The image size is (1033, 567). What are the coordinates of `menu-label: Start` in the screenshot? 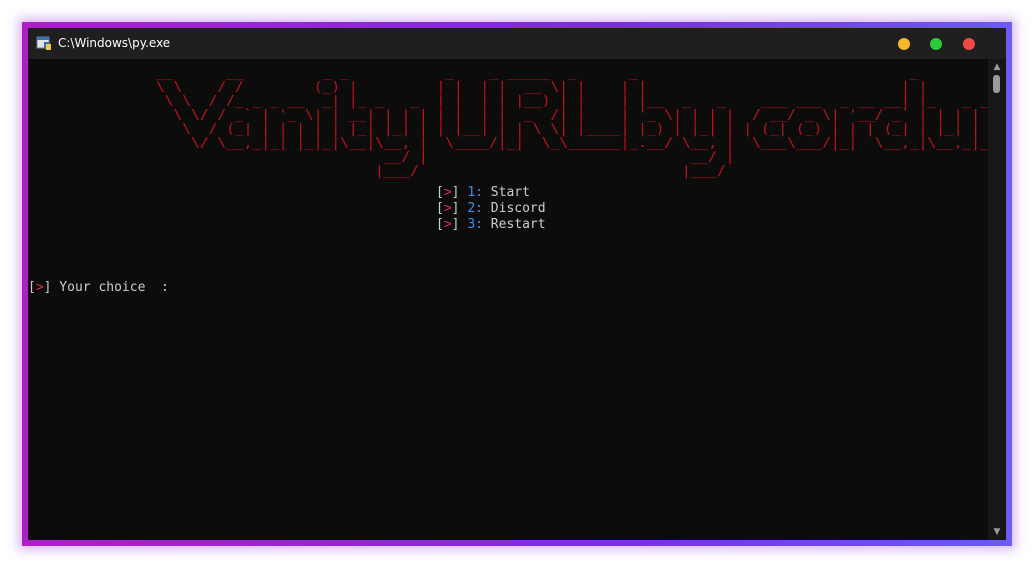 It's located at (510, 192).